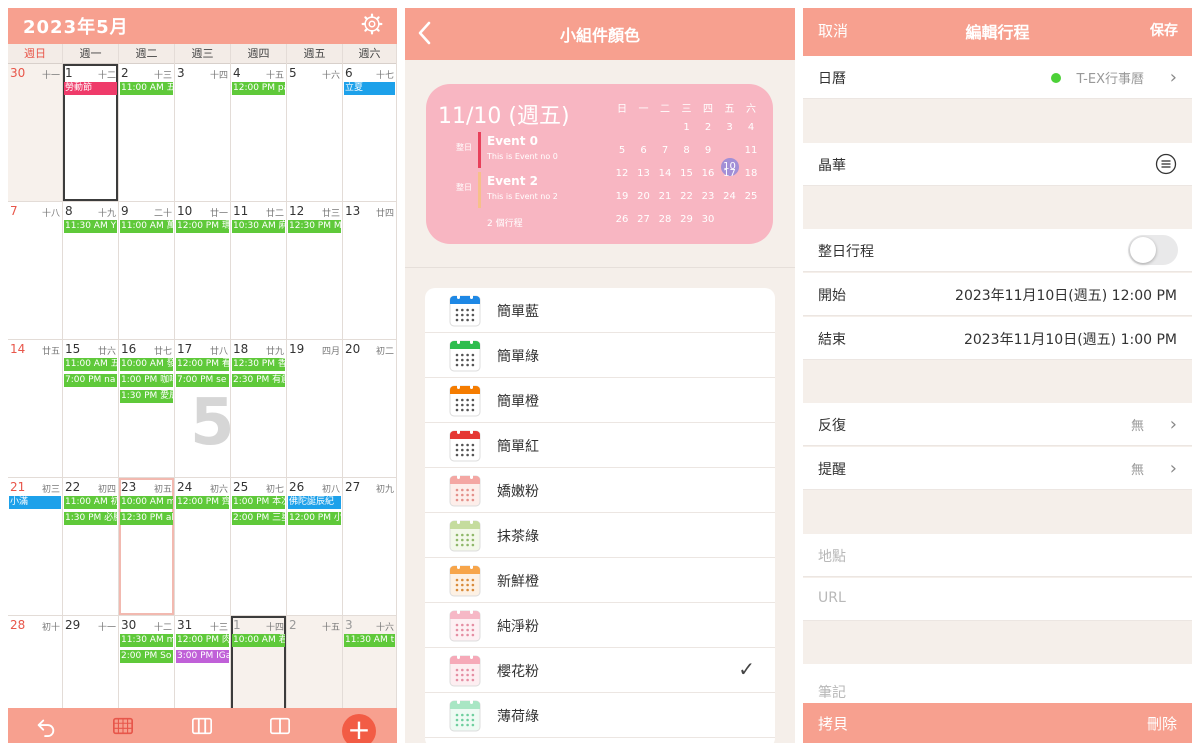 The width and height of the screenshot is (1200, 750). I want to click on day-cell: 18 廿九 12:30 PM 香 2:30 PM 有創, so click(259, 409).